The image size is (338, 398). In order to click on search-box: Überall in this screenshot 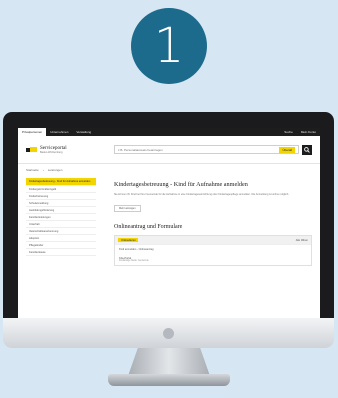, I will do `click(206, 149)`.